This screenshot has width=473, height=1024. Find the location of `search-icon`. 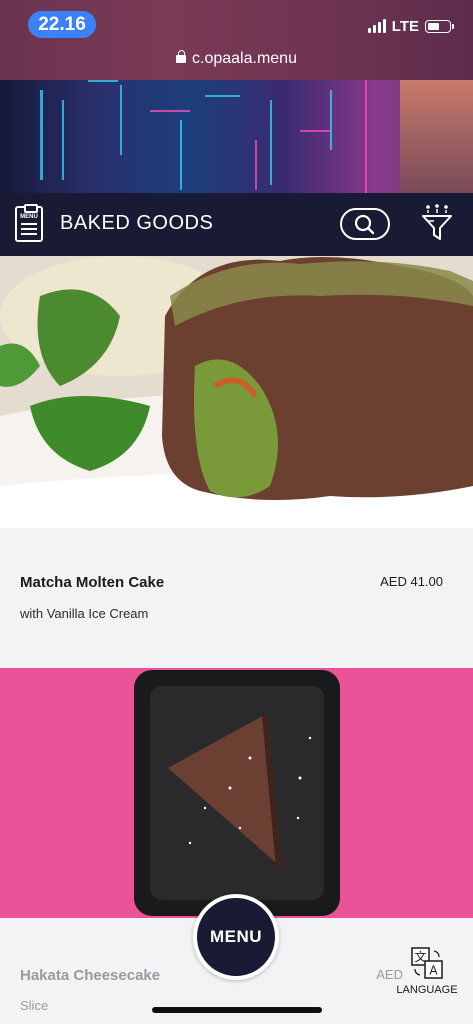

search-icon is located at coordinates (364, 224).